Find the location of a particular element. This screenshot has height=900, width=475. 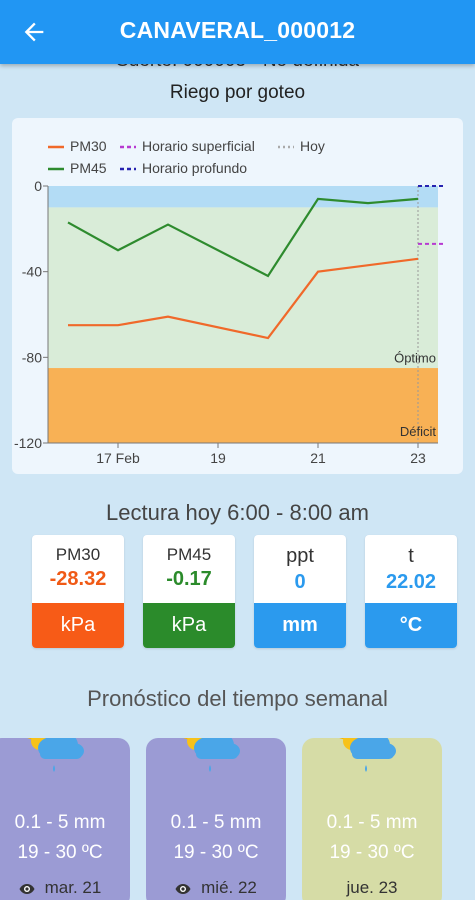

forecast-date-row: mar. 21 is located at coordinates (65, 888).